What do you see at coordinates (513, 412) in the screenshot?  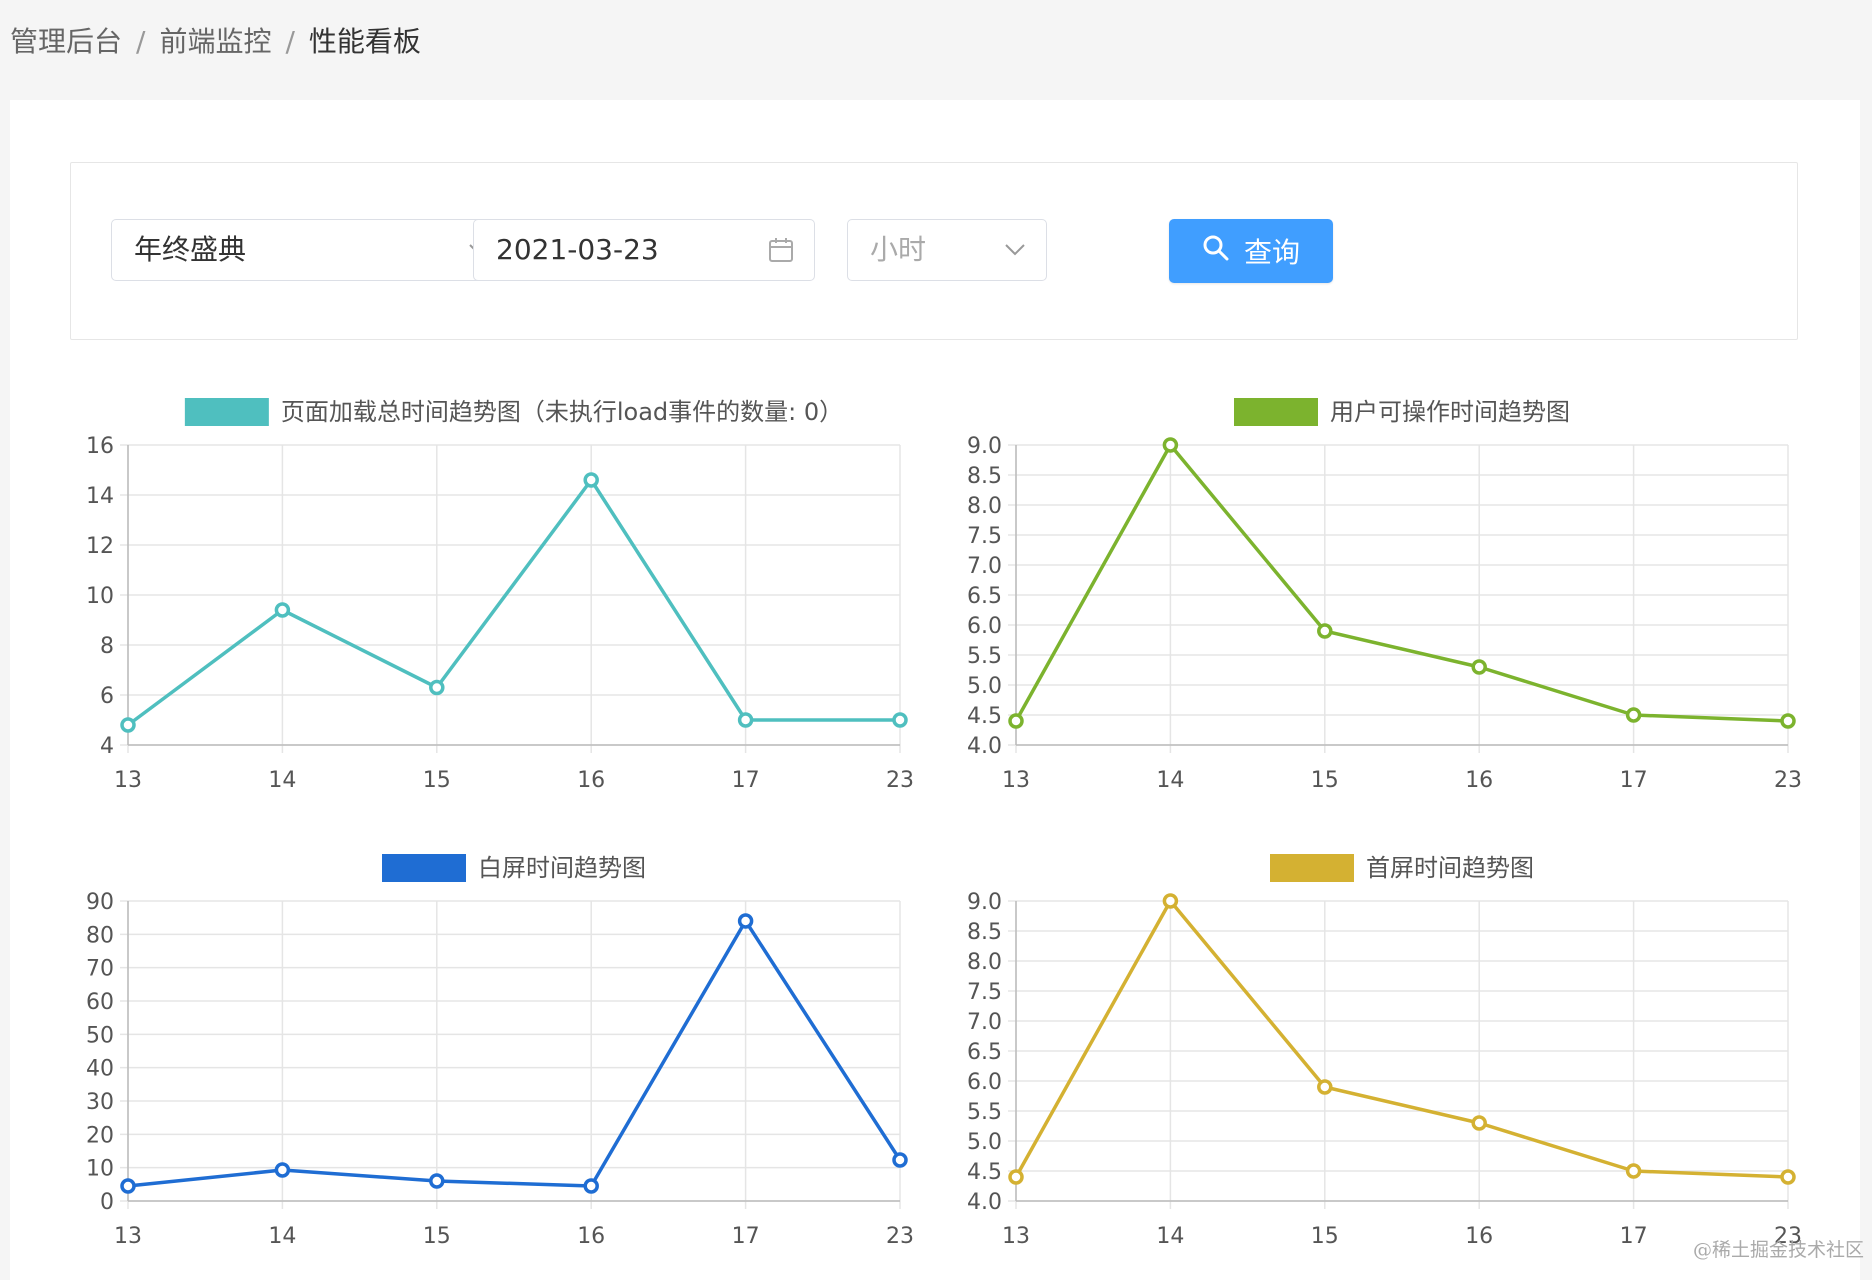 I see `chart-legend: 页面加载总时间趋势图（未执行load事件的数量: 0）` at bounding box center [513, 412].